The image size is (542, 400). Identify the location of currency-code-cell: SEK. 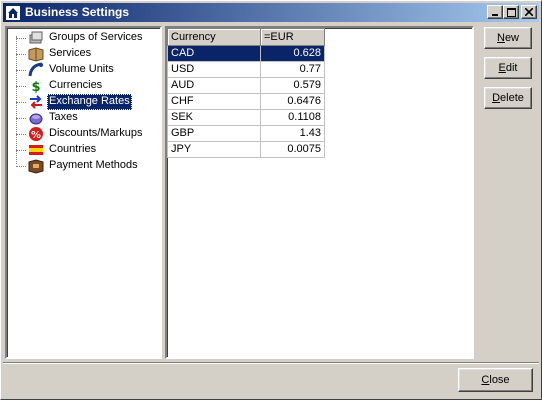
(214, 117).